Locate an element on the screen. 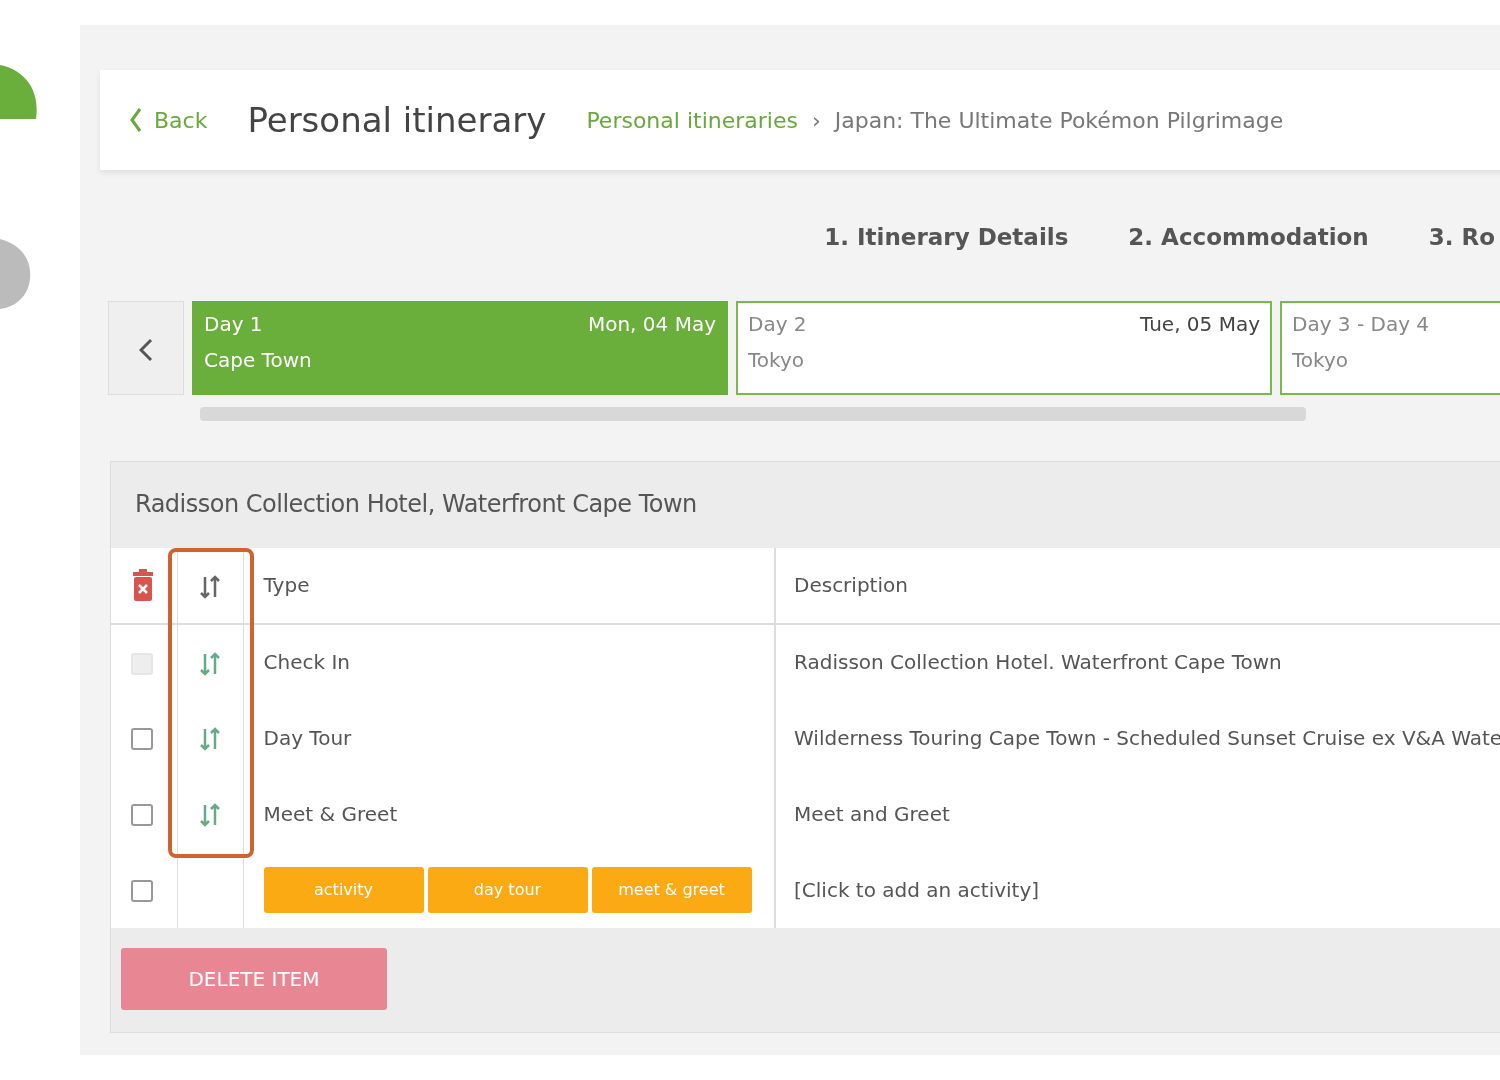 The width and height of the screenshot is (1500, 1080). back-link: Back is located at coordinates (169, 120).